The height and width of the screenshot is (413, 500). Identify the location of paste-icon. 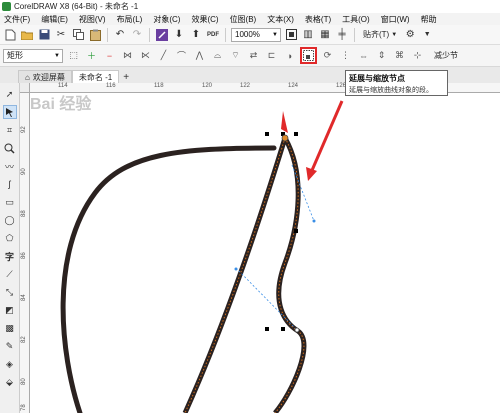
(95, 35).